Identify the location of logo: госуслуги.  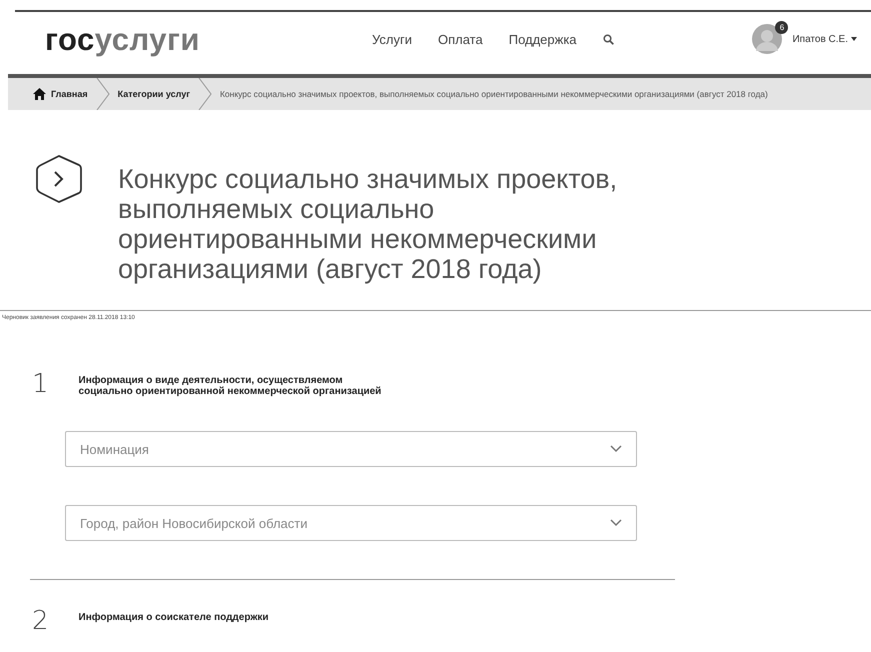
(208, 39).